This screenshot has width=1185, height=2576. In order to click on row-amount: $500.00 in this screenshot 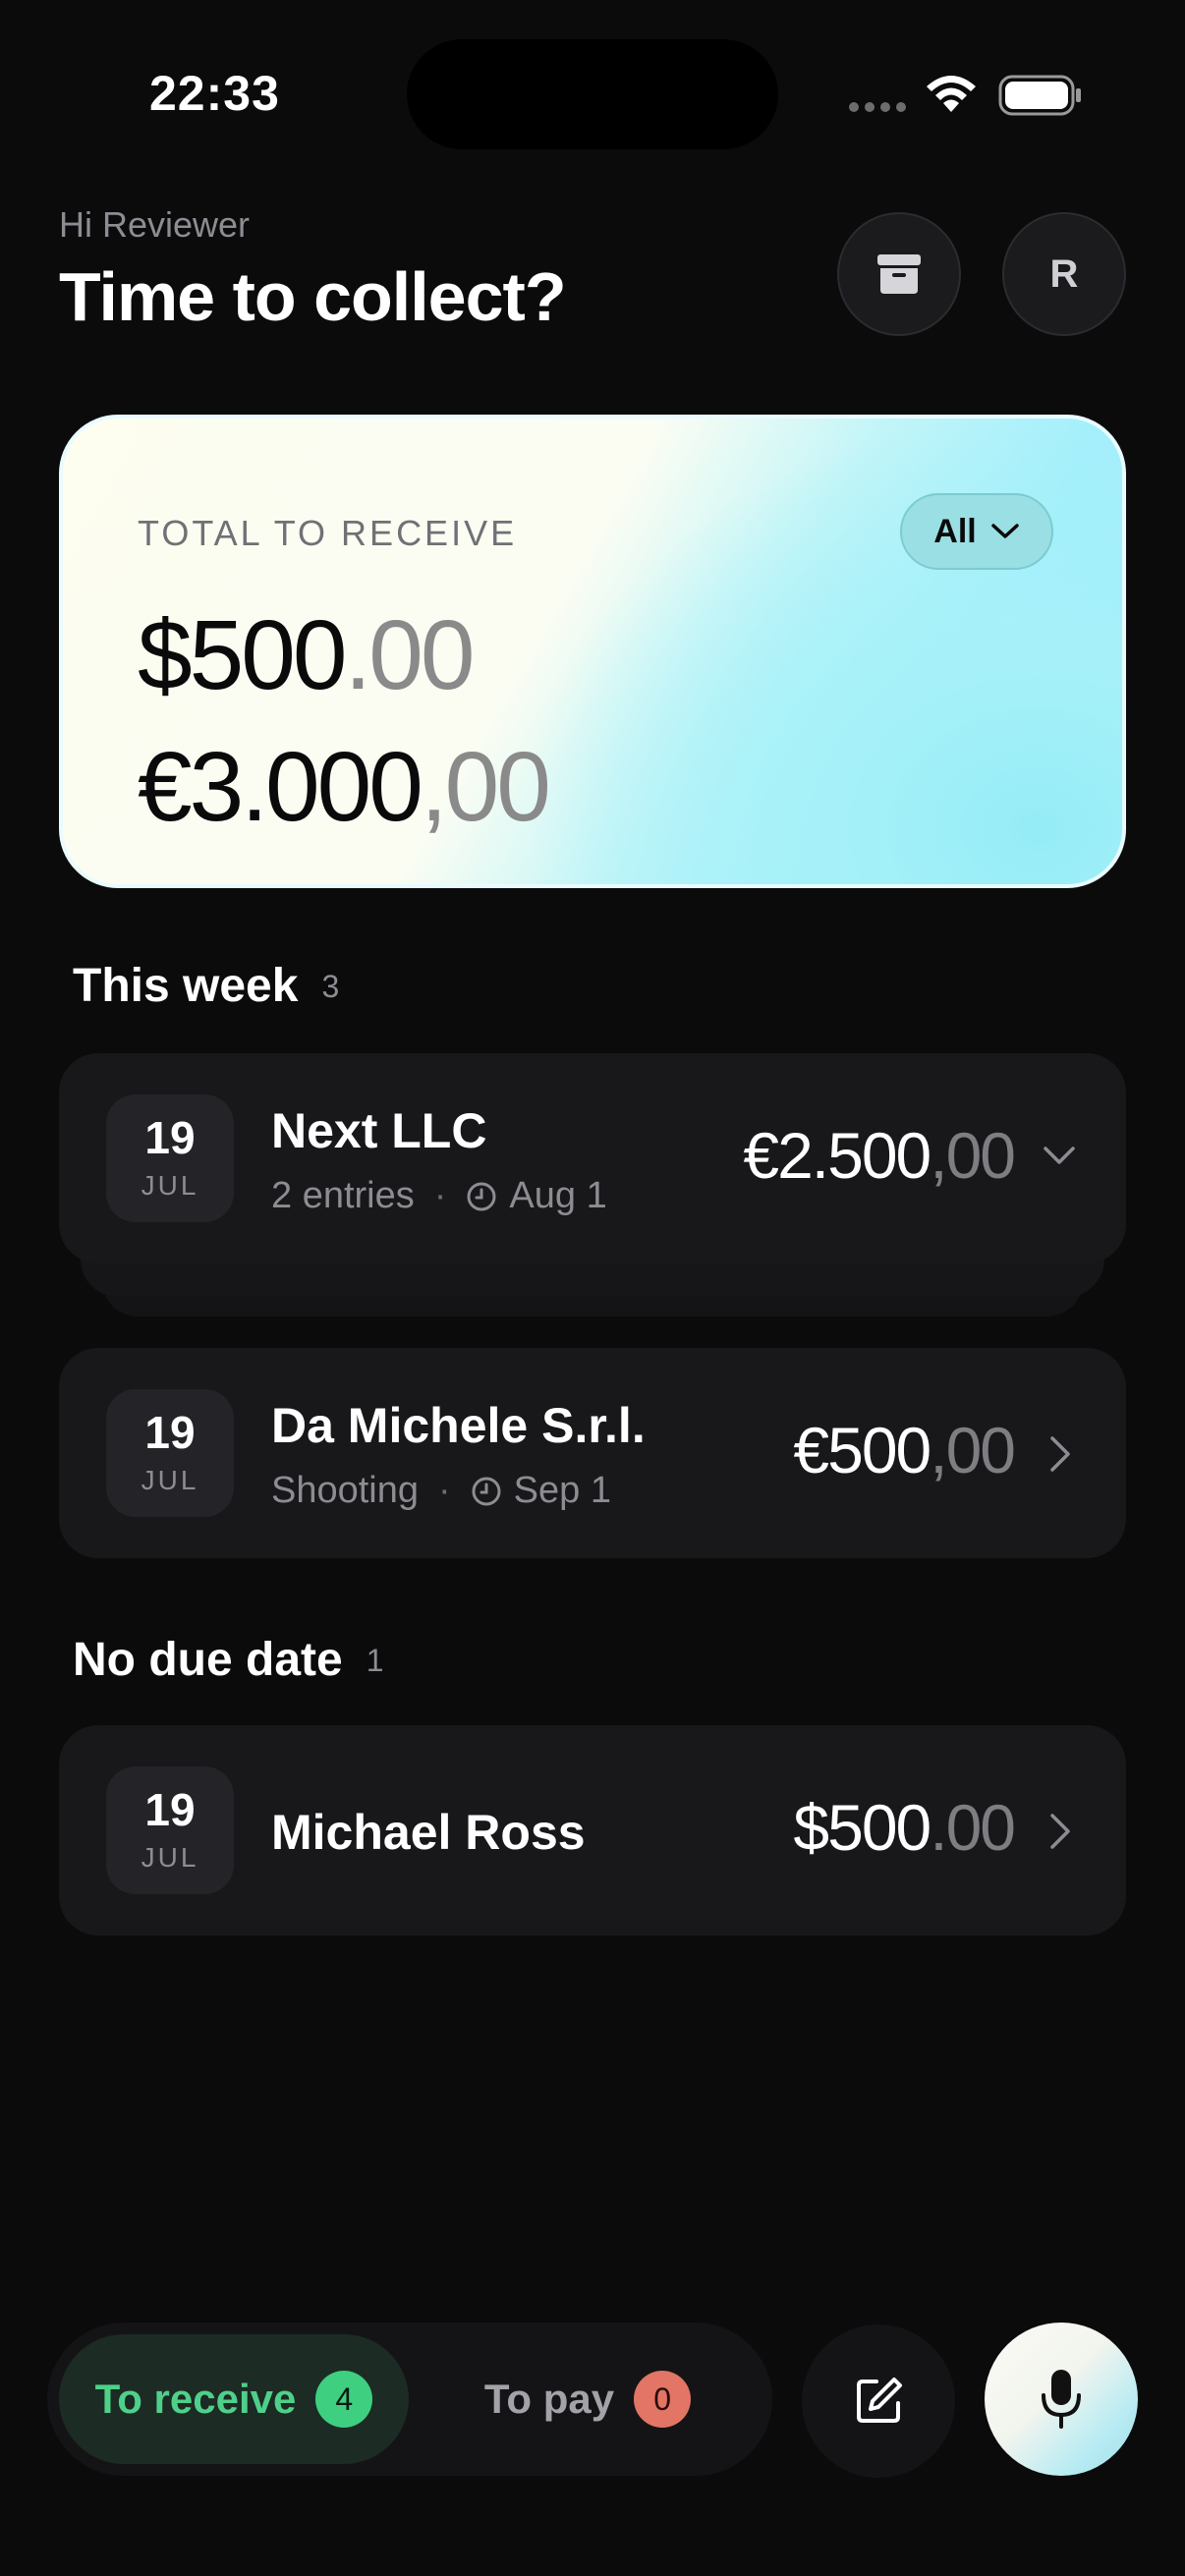, I will do `click(905, 1827)`.